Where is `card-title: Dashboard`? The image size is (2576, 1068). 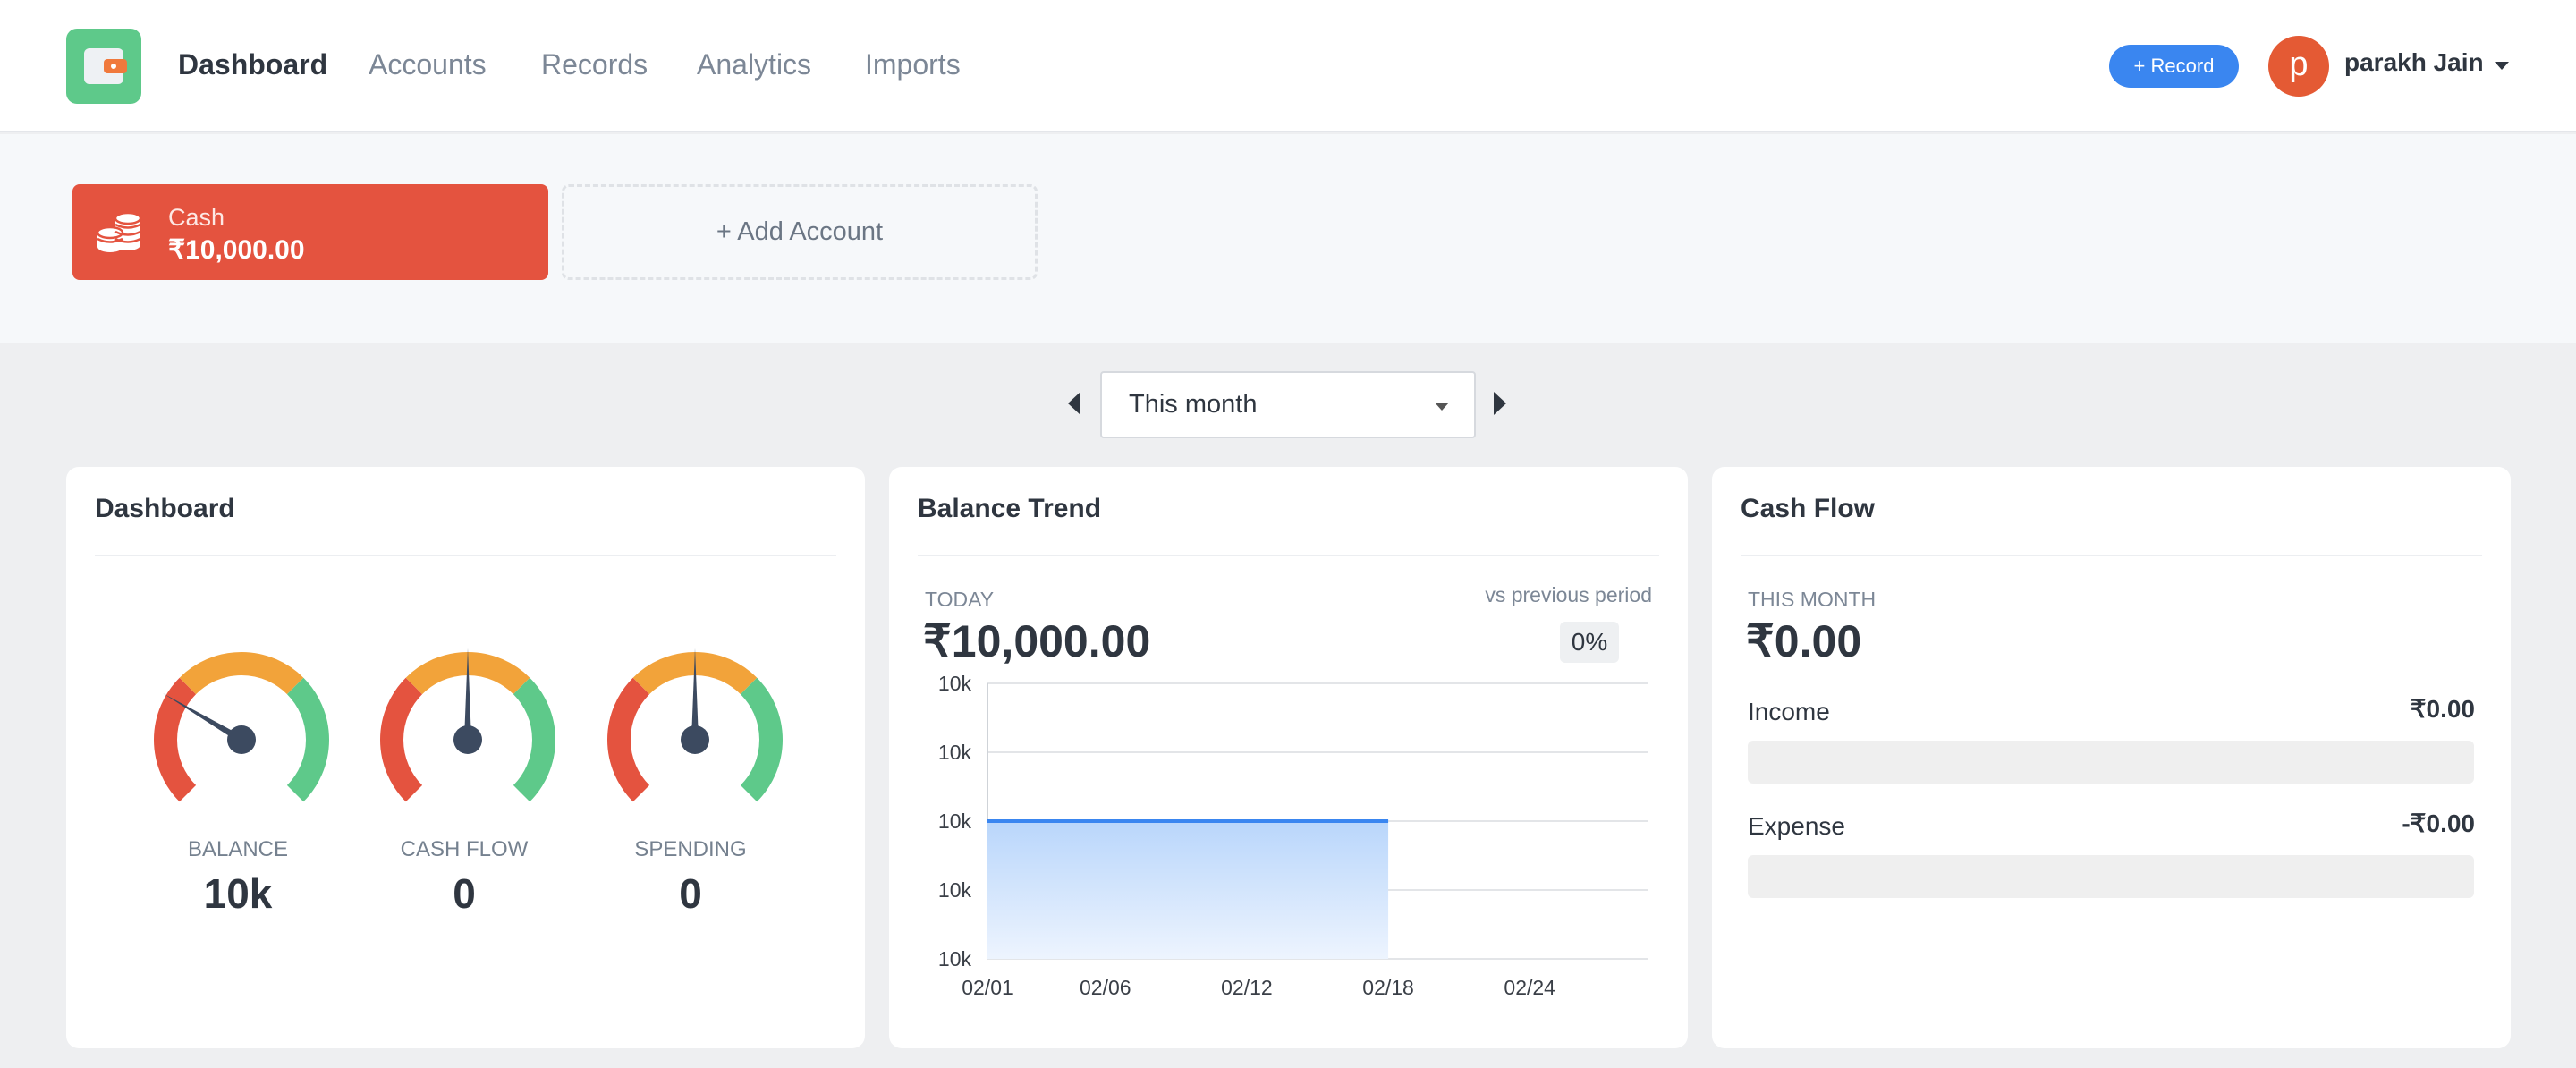 card-title: Dashboard is located at coordinates (165, 508).